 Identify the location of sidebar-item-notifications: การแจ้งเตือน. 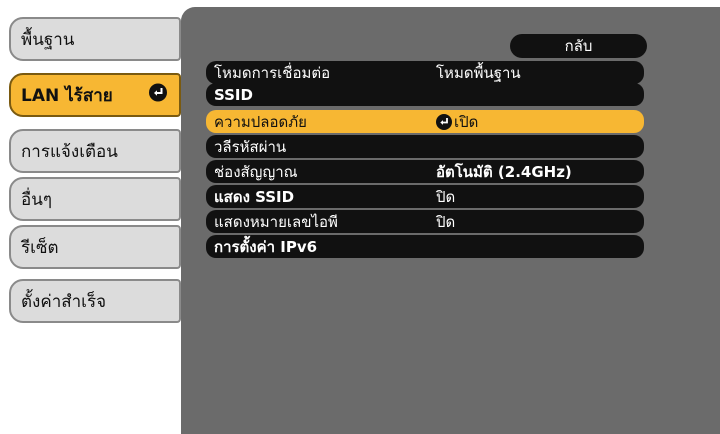
(95, 151).